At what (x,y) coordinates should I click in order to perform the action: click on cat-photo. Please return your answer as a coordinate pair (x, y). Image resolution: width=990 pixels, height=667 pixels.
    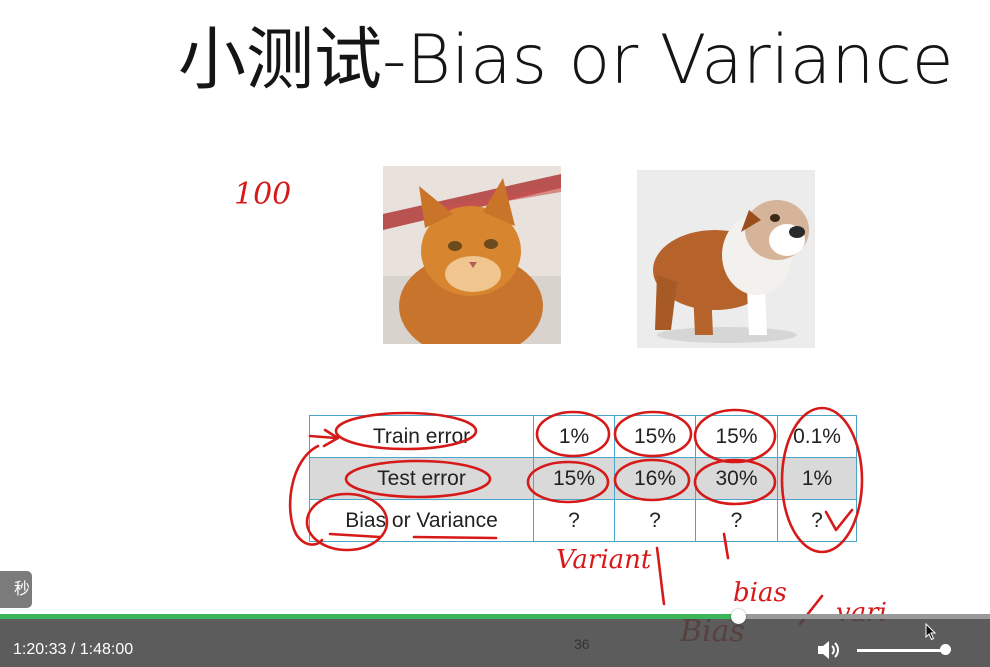
    Looking at the image, I should click on (472, 255).